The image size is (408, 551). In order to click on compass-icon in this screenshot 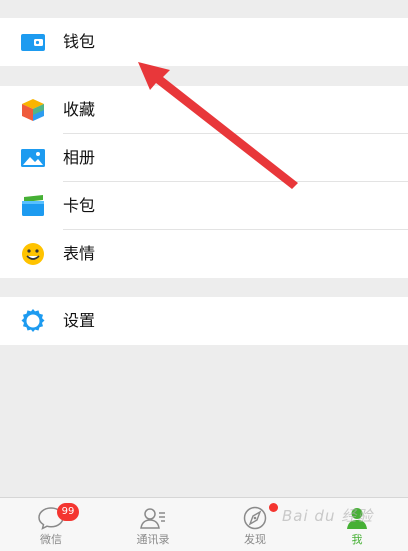, I will do `click(255, 518)`.